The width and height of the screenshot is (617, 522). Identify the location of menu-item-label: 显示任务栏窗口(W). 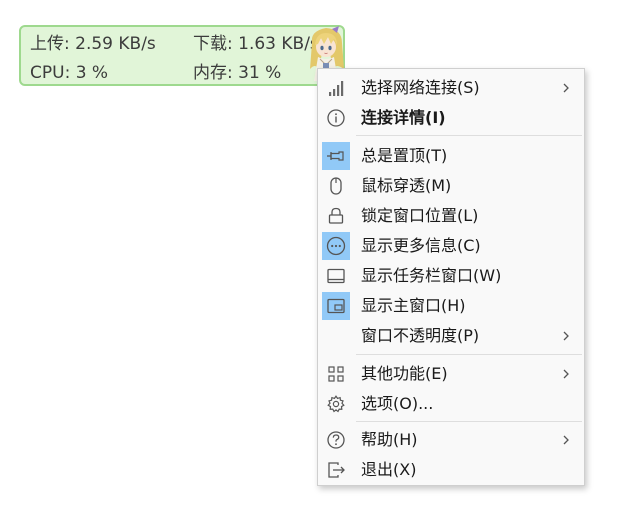
(431, 275).